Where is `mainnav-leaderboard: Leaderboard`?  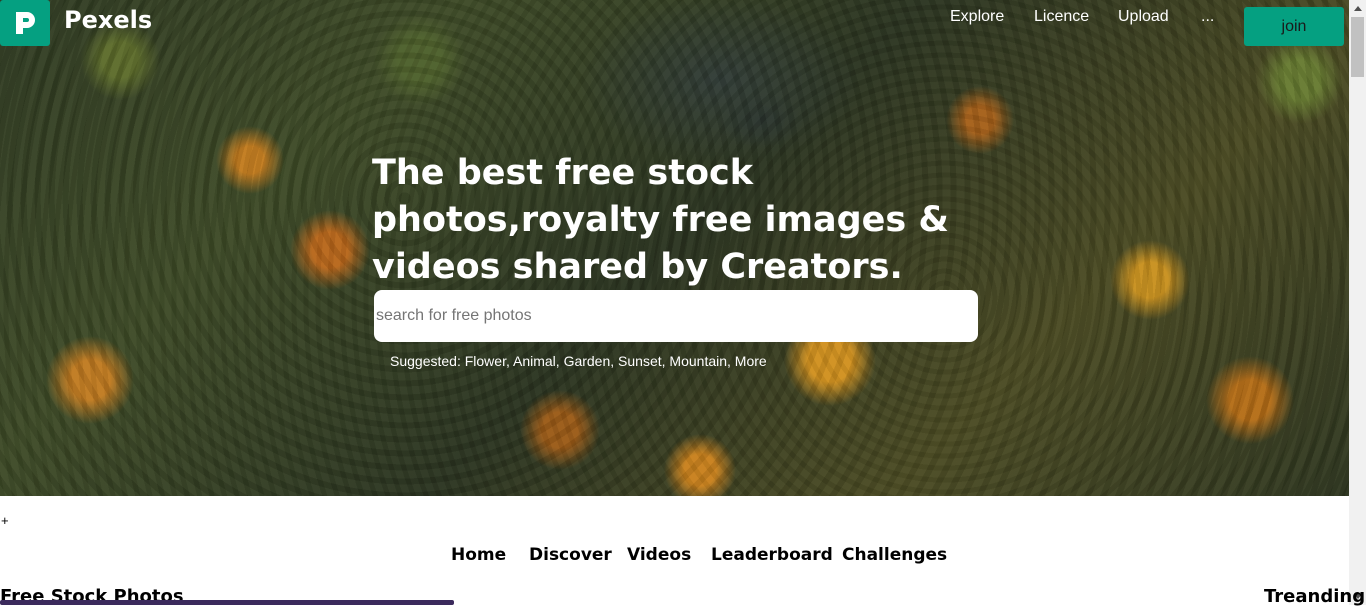 mainnav-leaderboard: Leaderboard is located at coordinates (772, 555).